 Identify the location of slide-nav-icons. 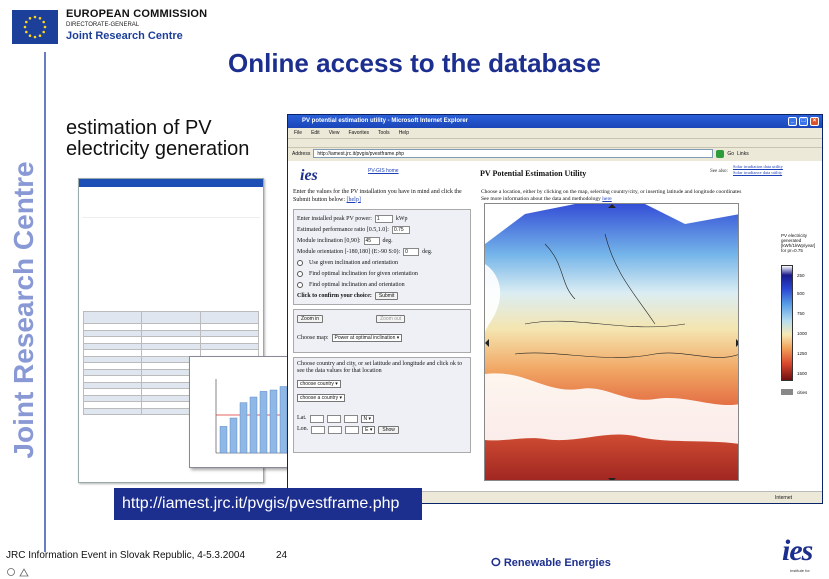
(21, 572).